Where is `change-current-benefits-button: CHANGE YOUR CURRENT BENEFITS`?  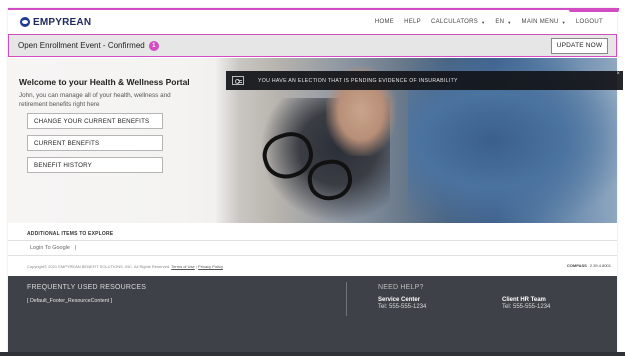
change-current-benefits-button: CHANGE YOUR CURRENT BENEFITS is located at coordinates (95, 121).